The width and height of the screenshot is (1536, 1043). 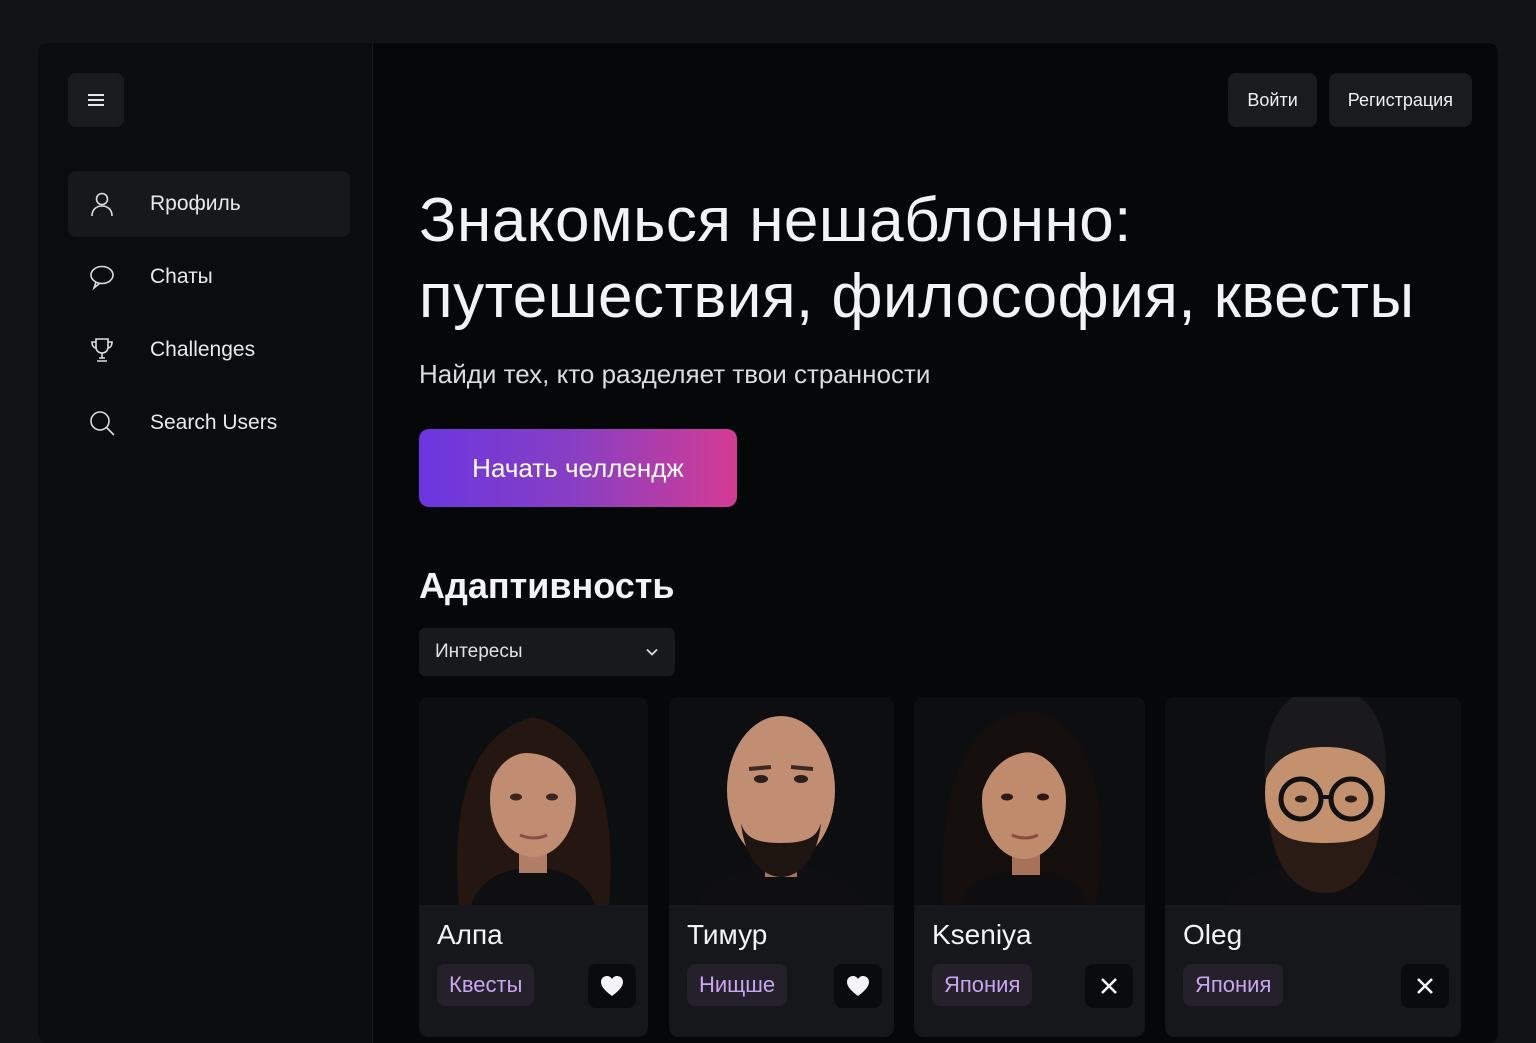 I want to click on login-button: Войти, so click(x=1272, y=100).